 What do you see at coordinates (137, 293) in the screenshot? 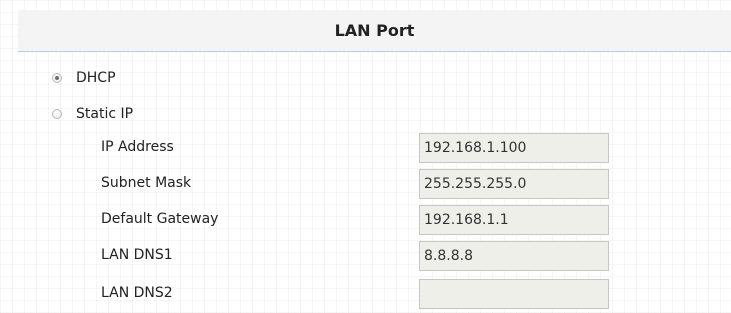
I see `lan-dns2-label: LAN DNS2` at bounding box center [137, 293].